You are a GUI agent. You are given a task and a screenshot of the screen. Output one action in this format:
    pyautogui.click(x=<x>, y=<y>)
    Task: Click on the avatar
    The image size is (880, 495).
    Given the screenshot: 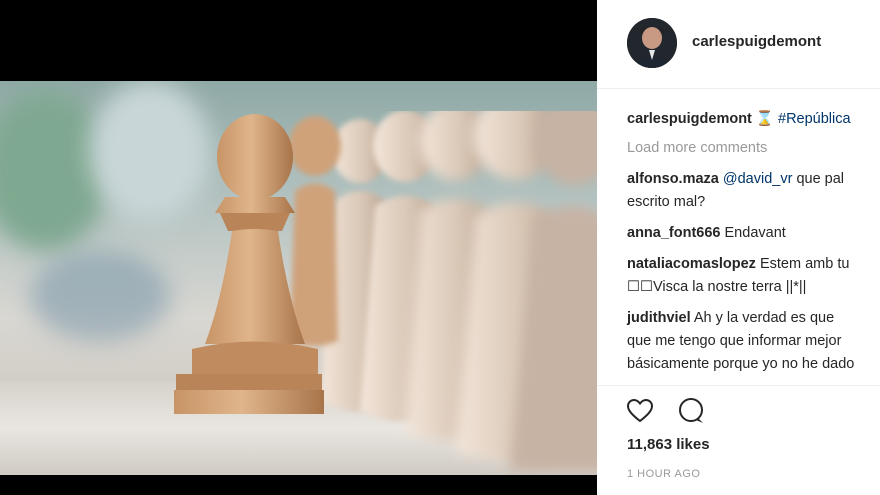 What is the action you would take?
    pyautogui.click(x=652, y=43)
    